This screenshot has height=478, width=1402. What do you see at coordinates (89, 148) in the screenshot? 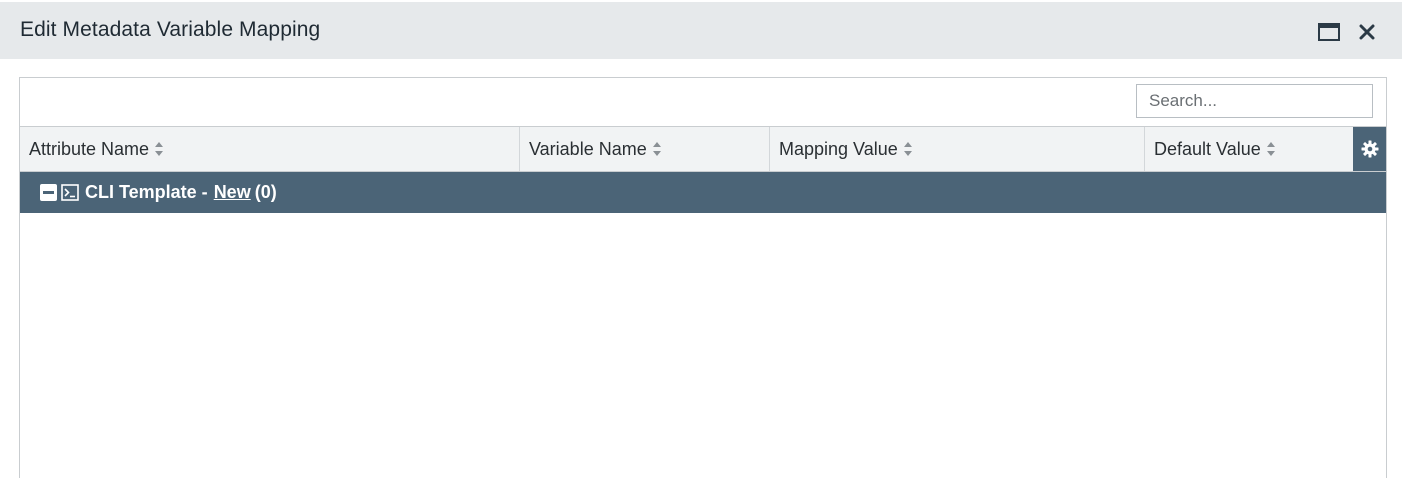
I see `column-header-label: Attribute Name` at bounding box center [89, 148].